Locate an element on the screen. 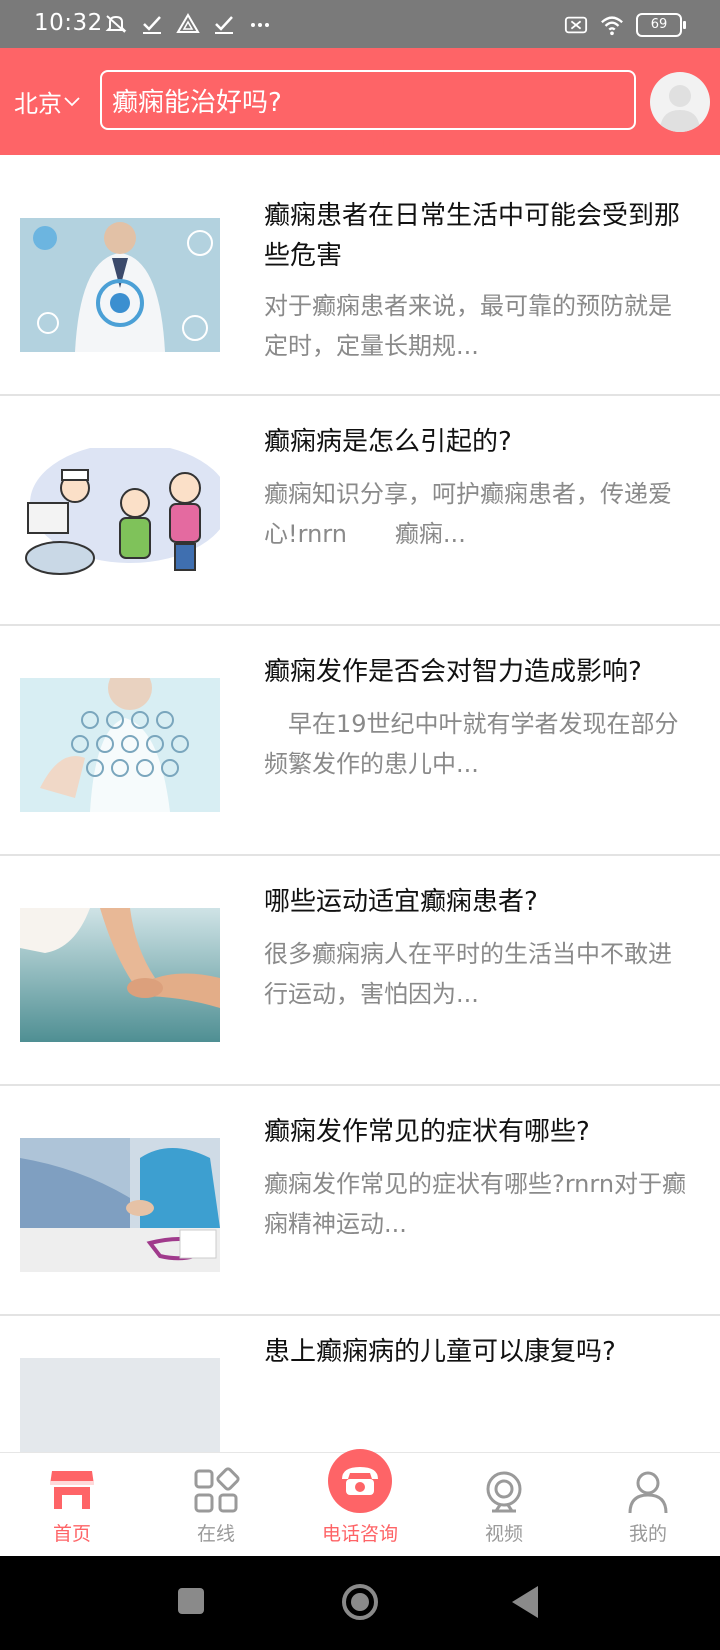  battery-level: 69 is located at coordinates (659, 24).